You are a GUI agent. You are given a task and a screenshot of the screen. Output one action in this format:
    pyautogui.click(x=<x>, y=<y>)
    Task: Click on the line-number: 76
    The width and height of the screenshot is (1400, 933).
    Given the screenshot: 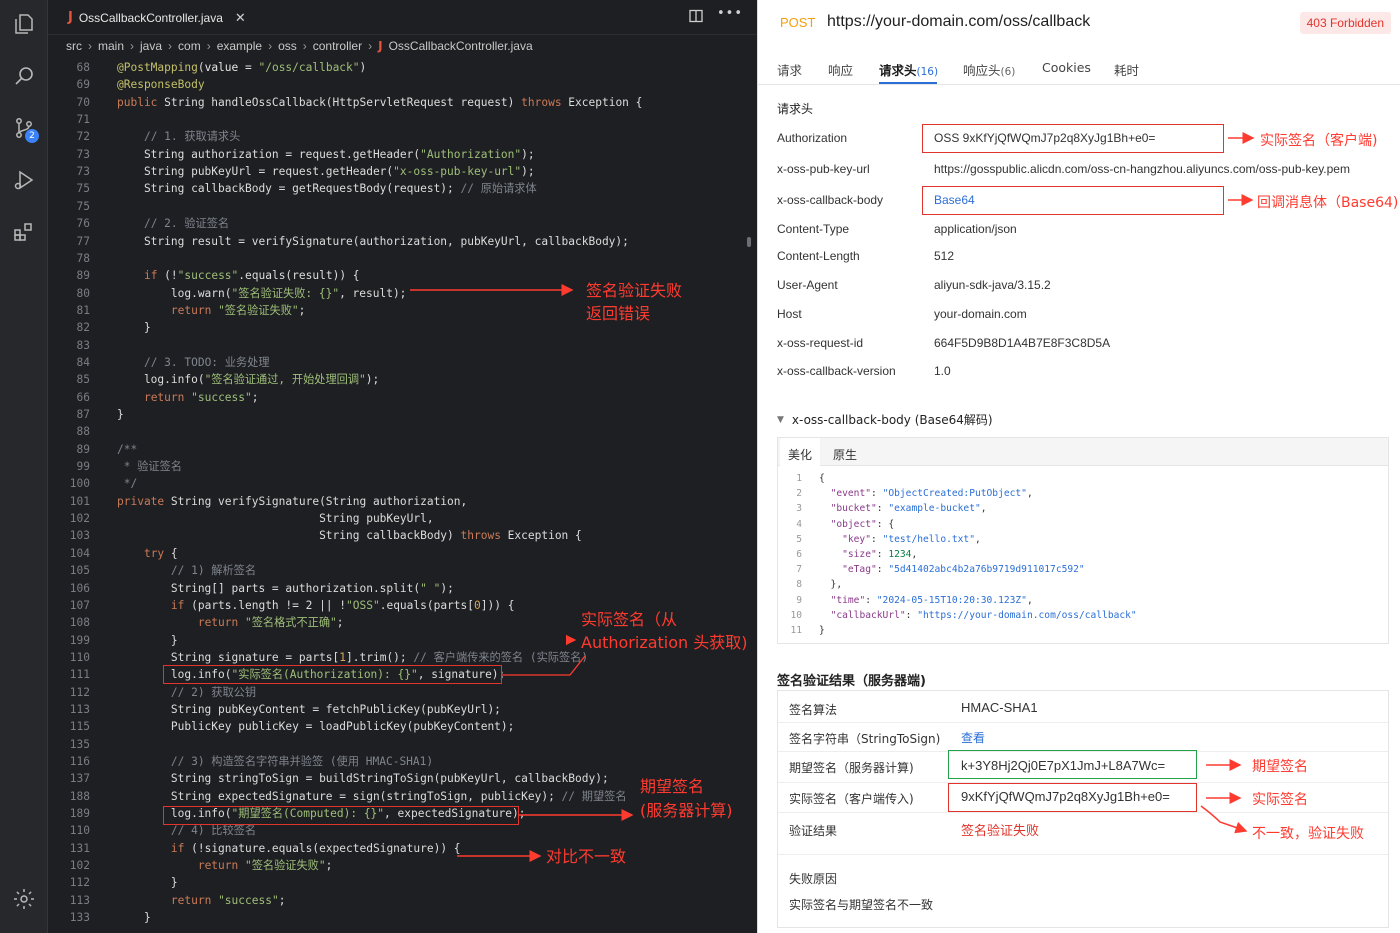 What is the action you would take?
    pyautogui.click(x=83, y=224)
    